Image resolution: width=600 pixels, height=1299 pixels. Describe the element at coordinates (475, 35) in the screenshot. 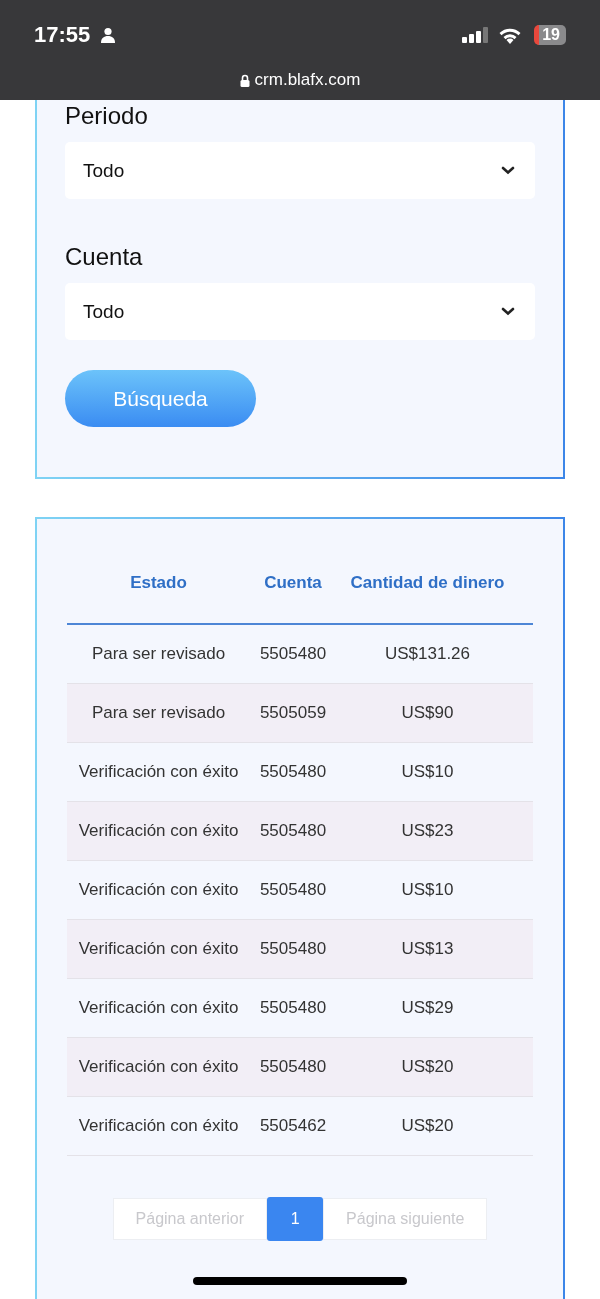

I see `signal-icon` at that location.